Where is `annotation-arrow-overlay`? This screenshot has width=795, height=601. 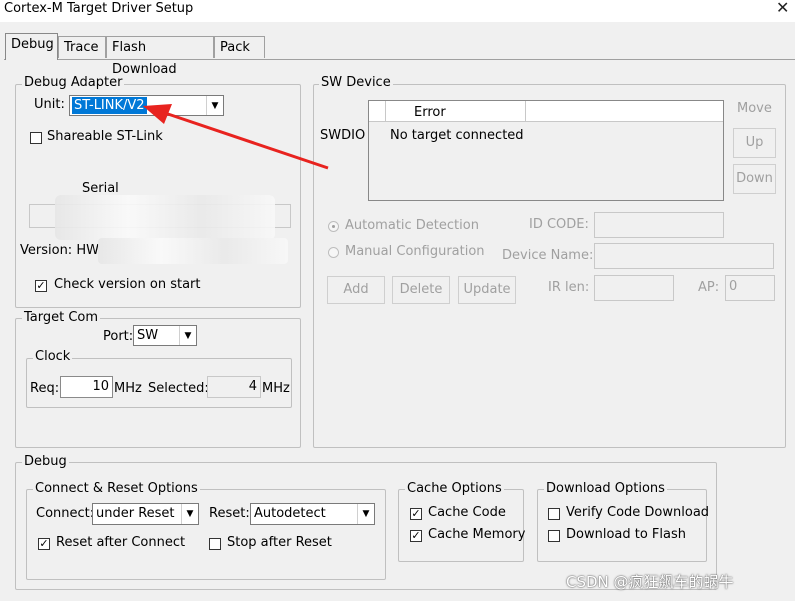
annotation-arrow-overlay is located at coordinates (236, 137).